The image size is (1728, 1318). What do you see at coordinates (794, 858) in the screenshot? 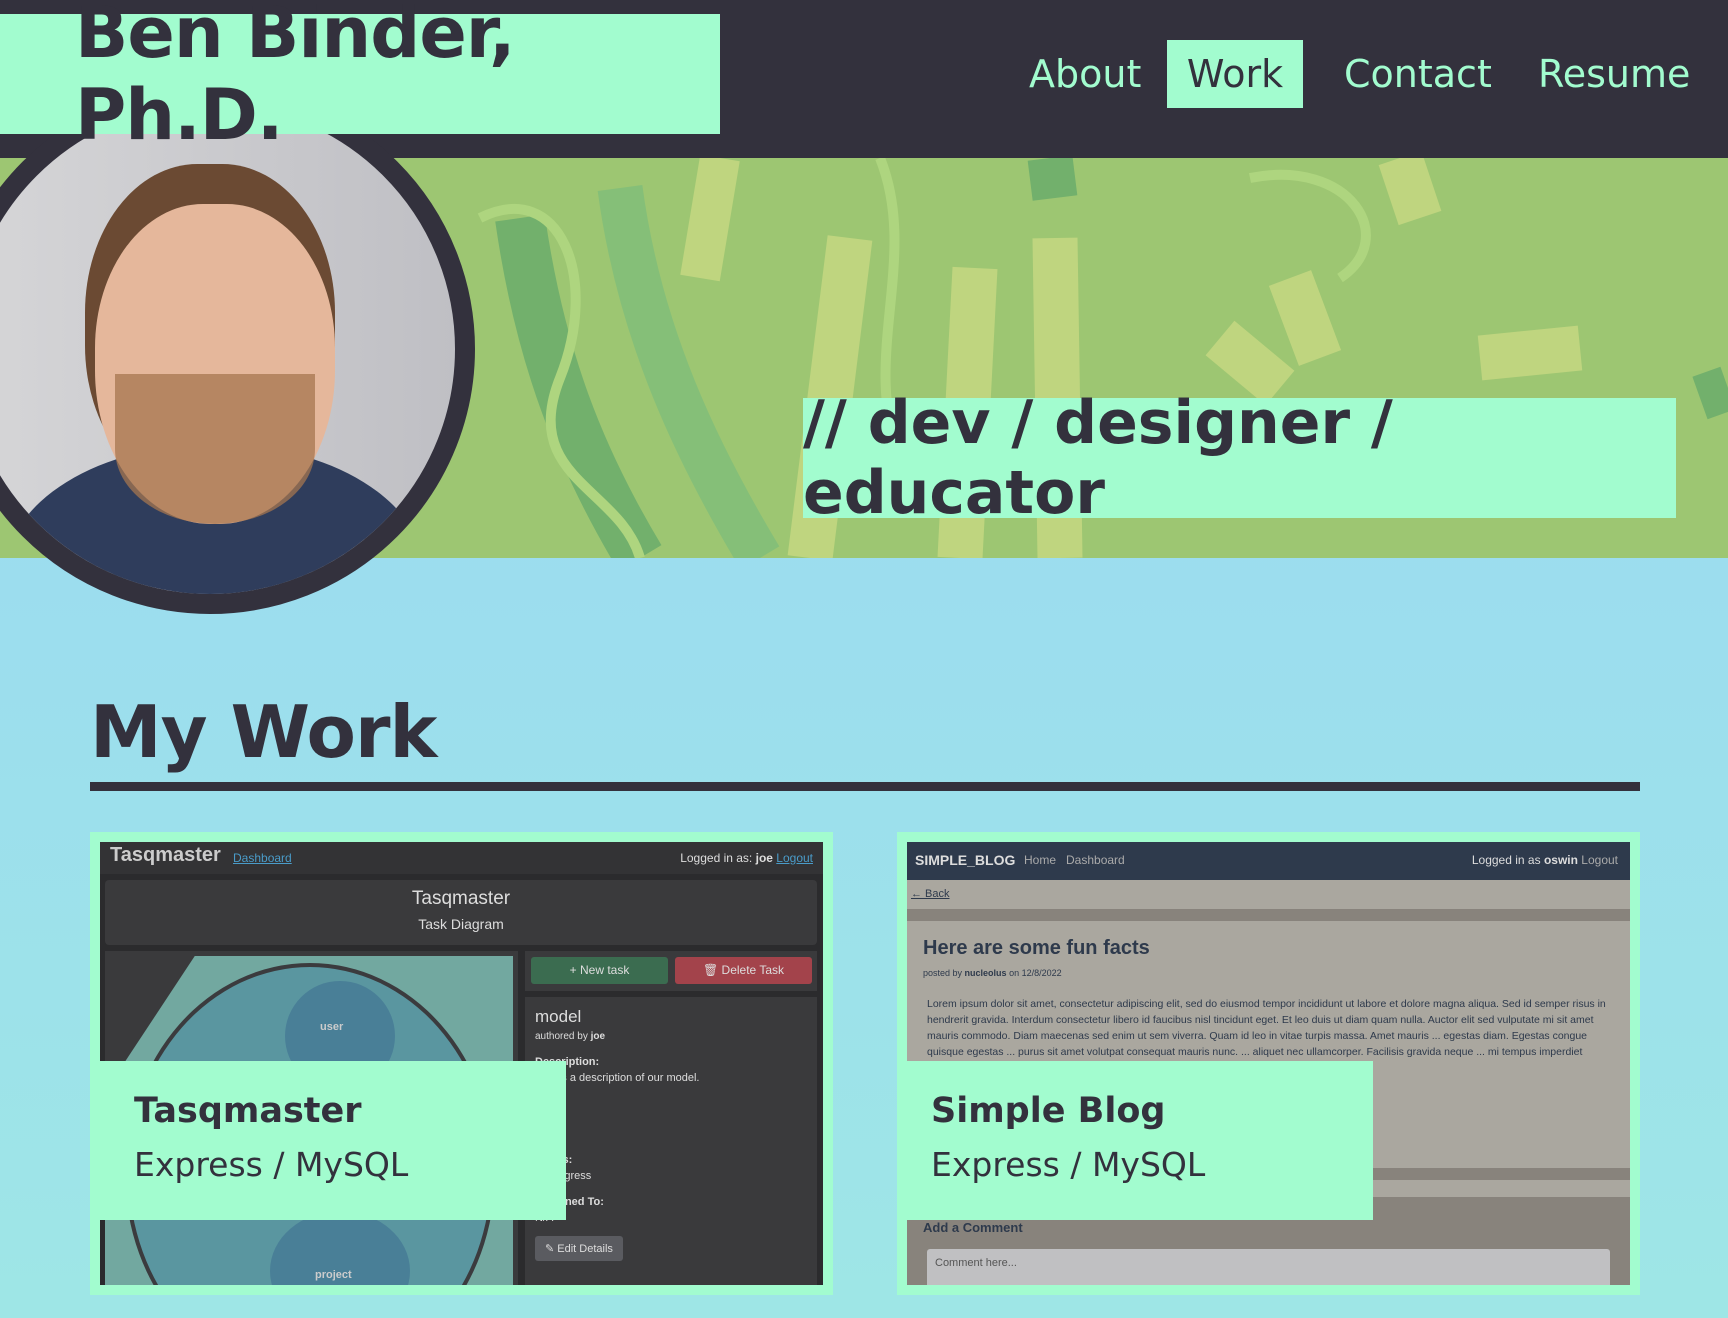
I see `shot-logout: Logout` at bounding box center [794, 858].